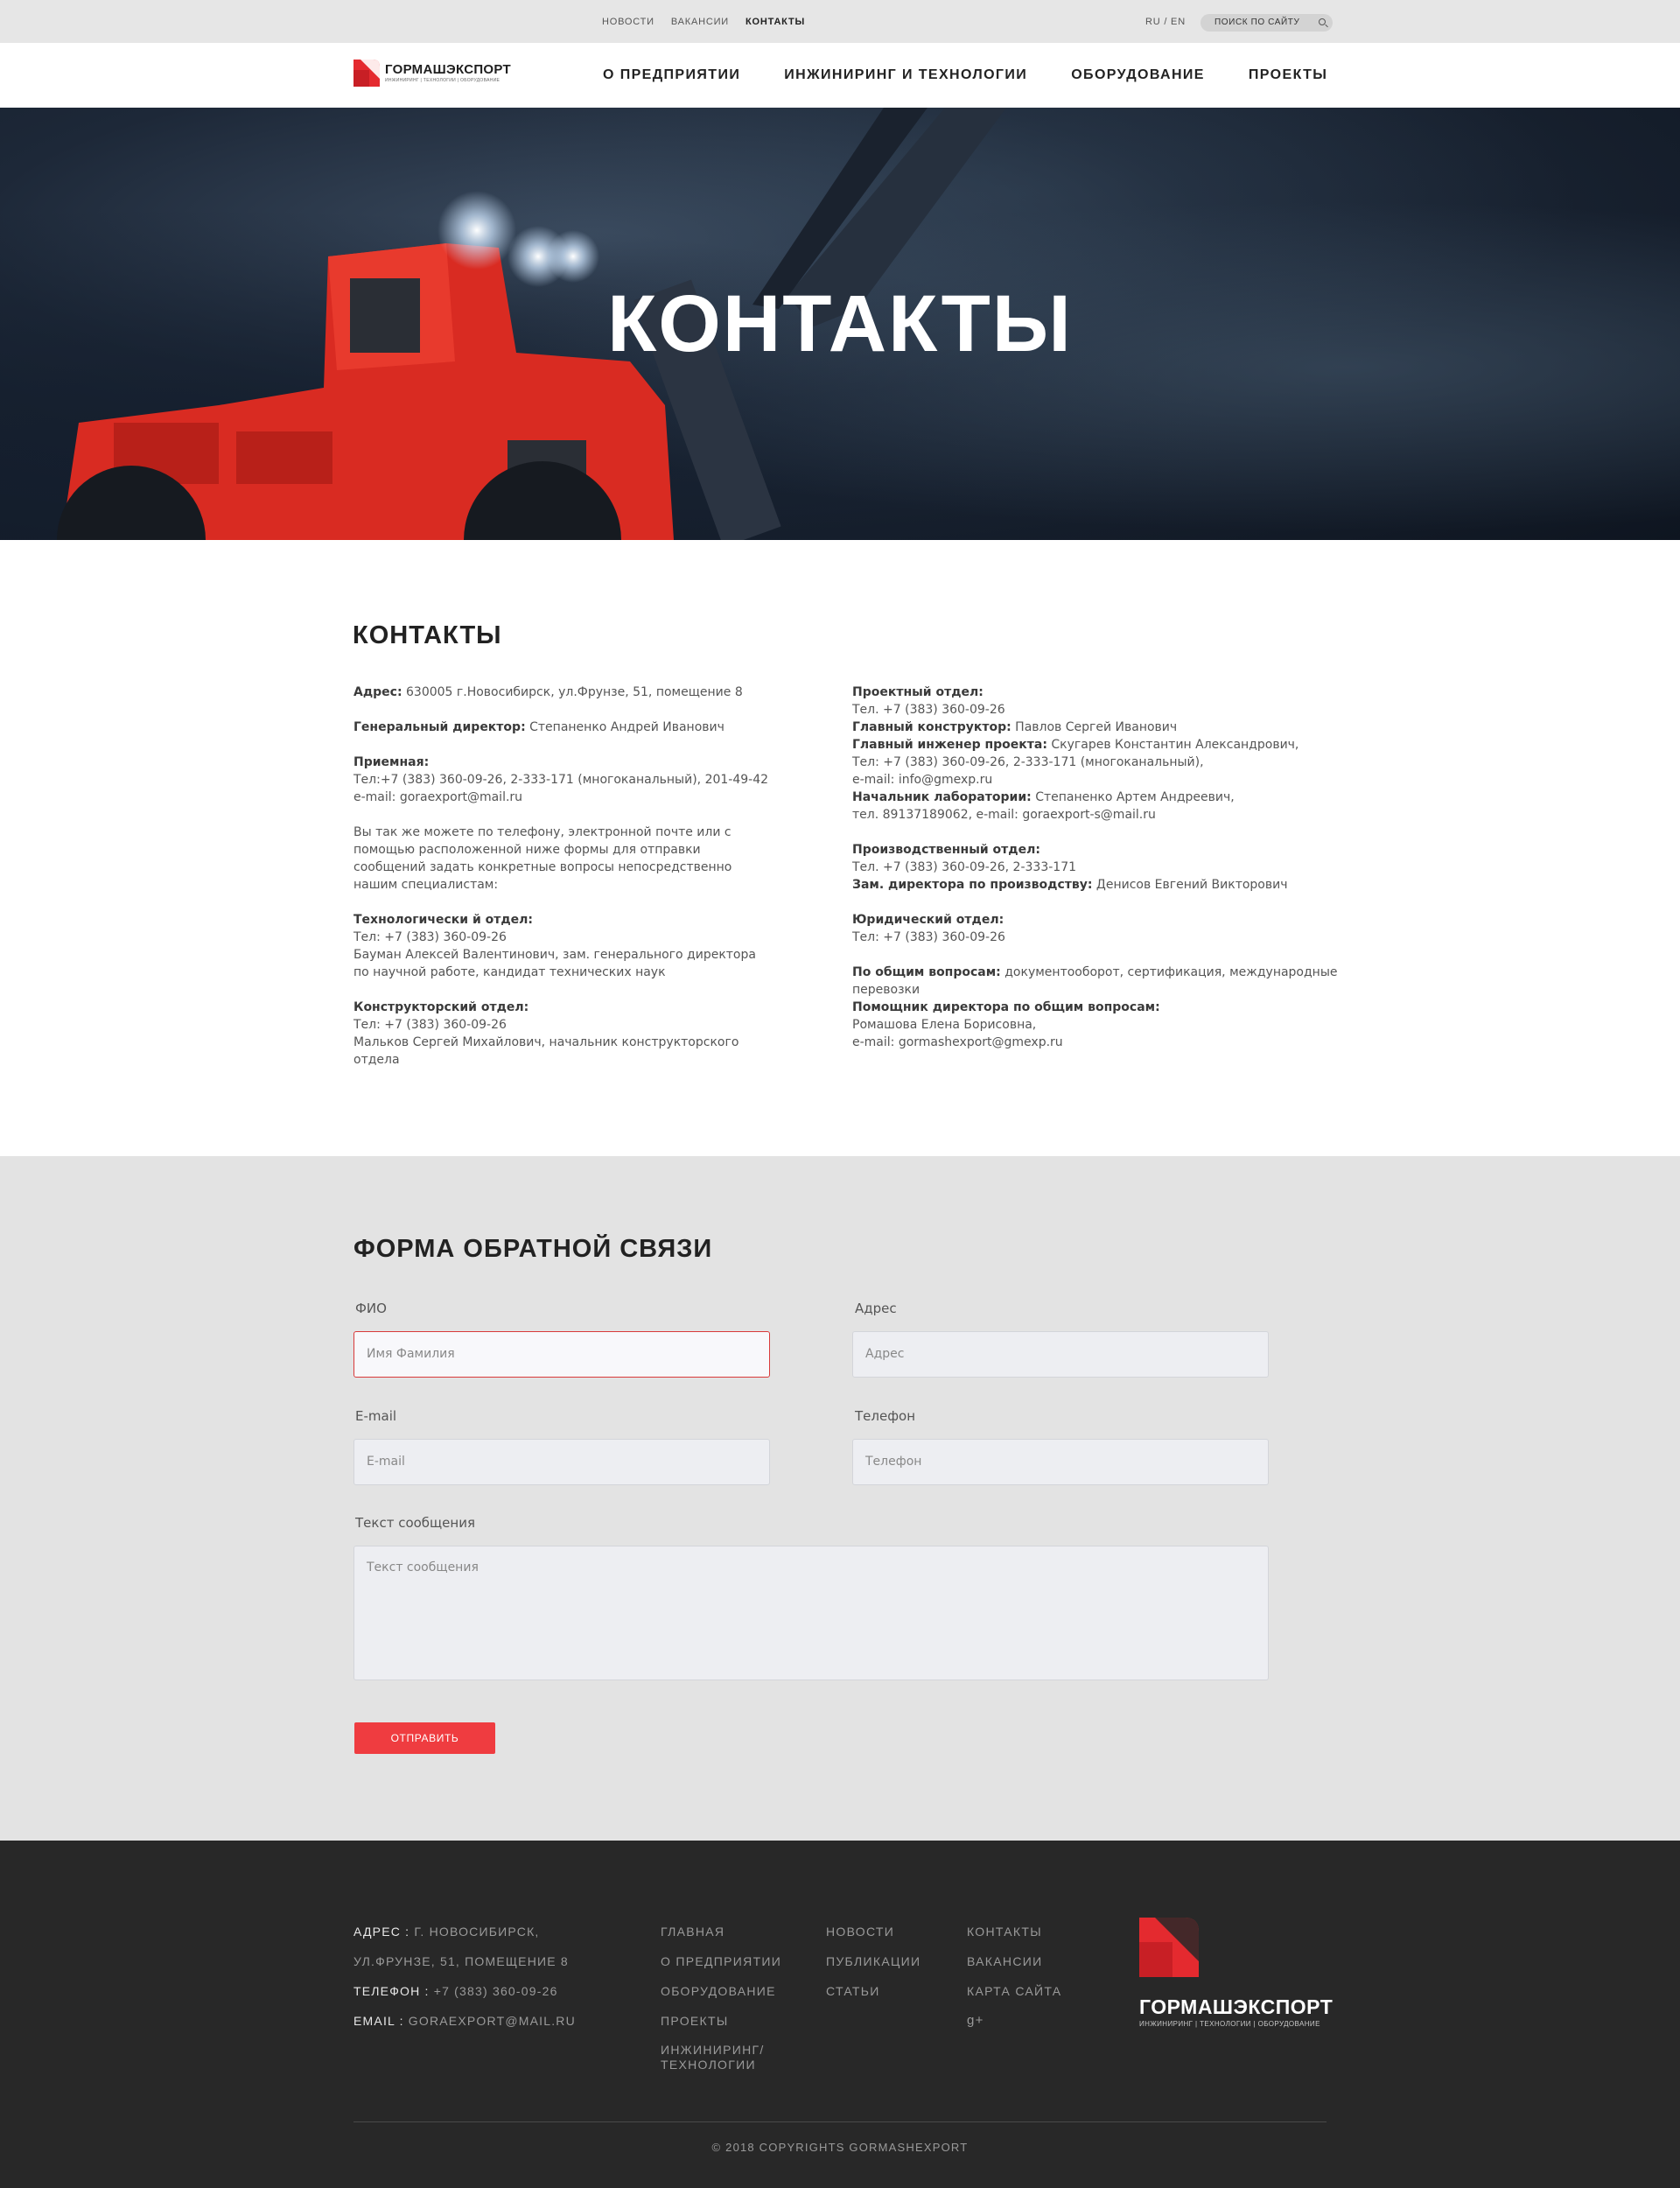 This screenshot has width=1680, height=2188. What do you see at coordinates (957, 1042) in the screenshot?
I see `assistant-email: e-mail: gormashexport@gmexp.ru` at bounding box center [957, 1042].